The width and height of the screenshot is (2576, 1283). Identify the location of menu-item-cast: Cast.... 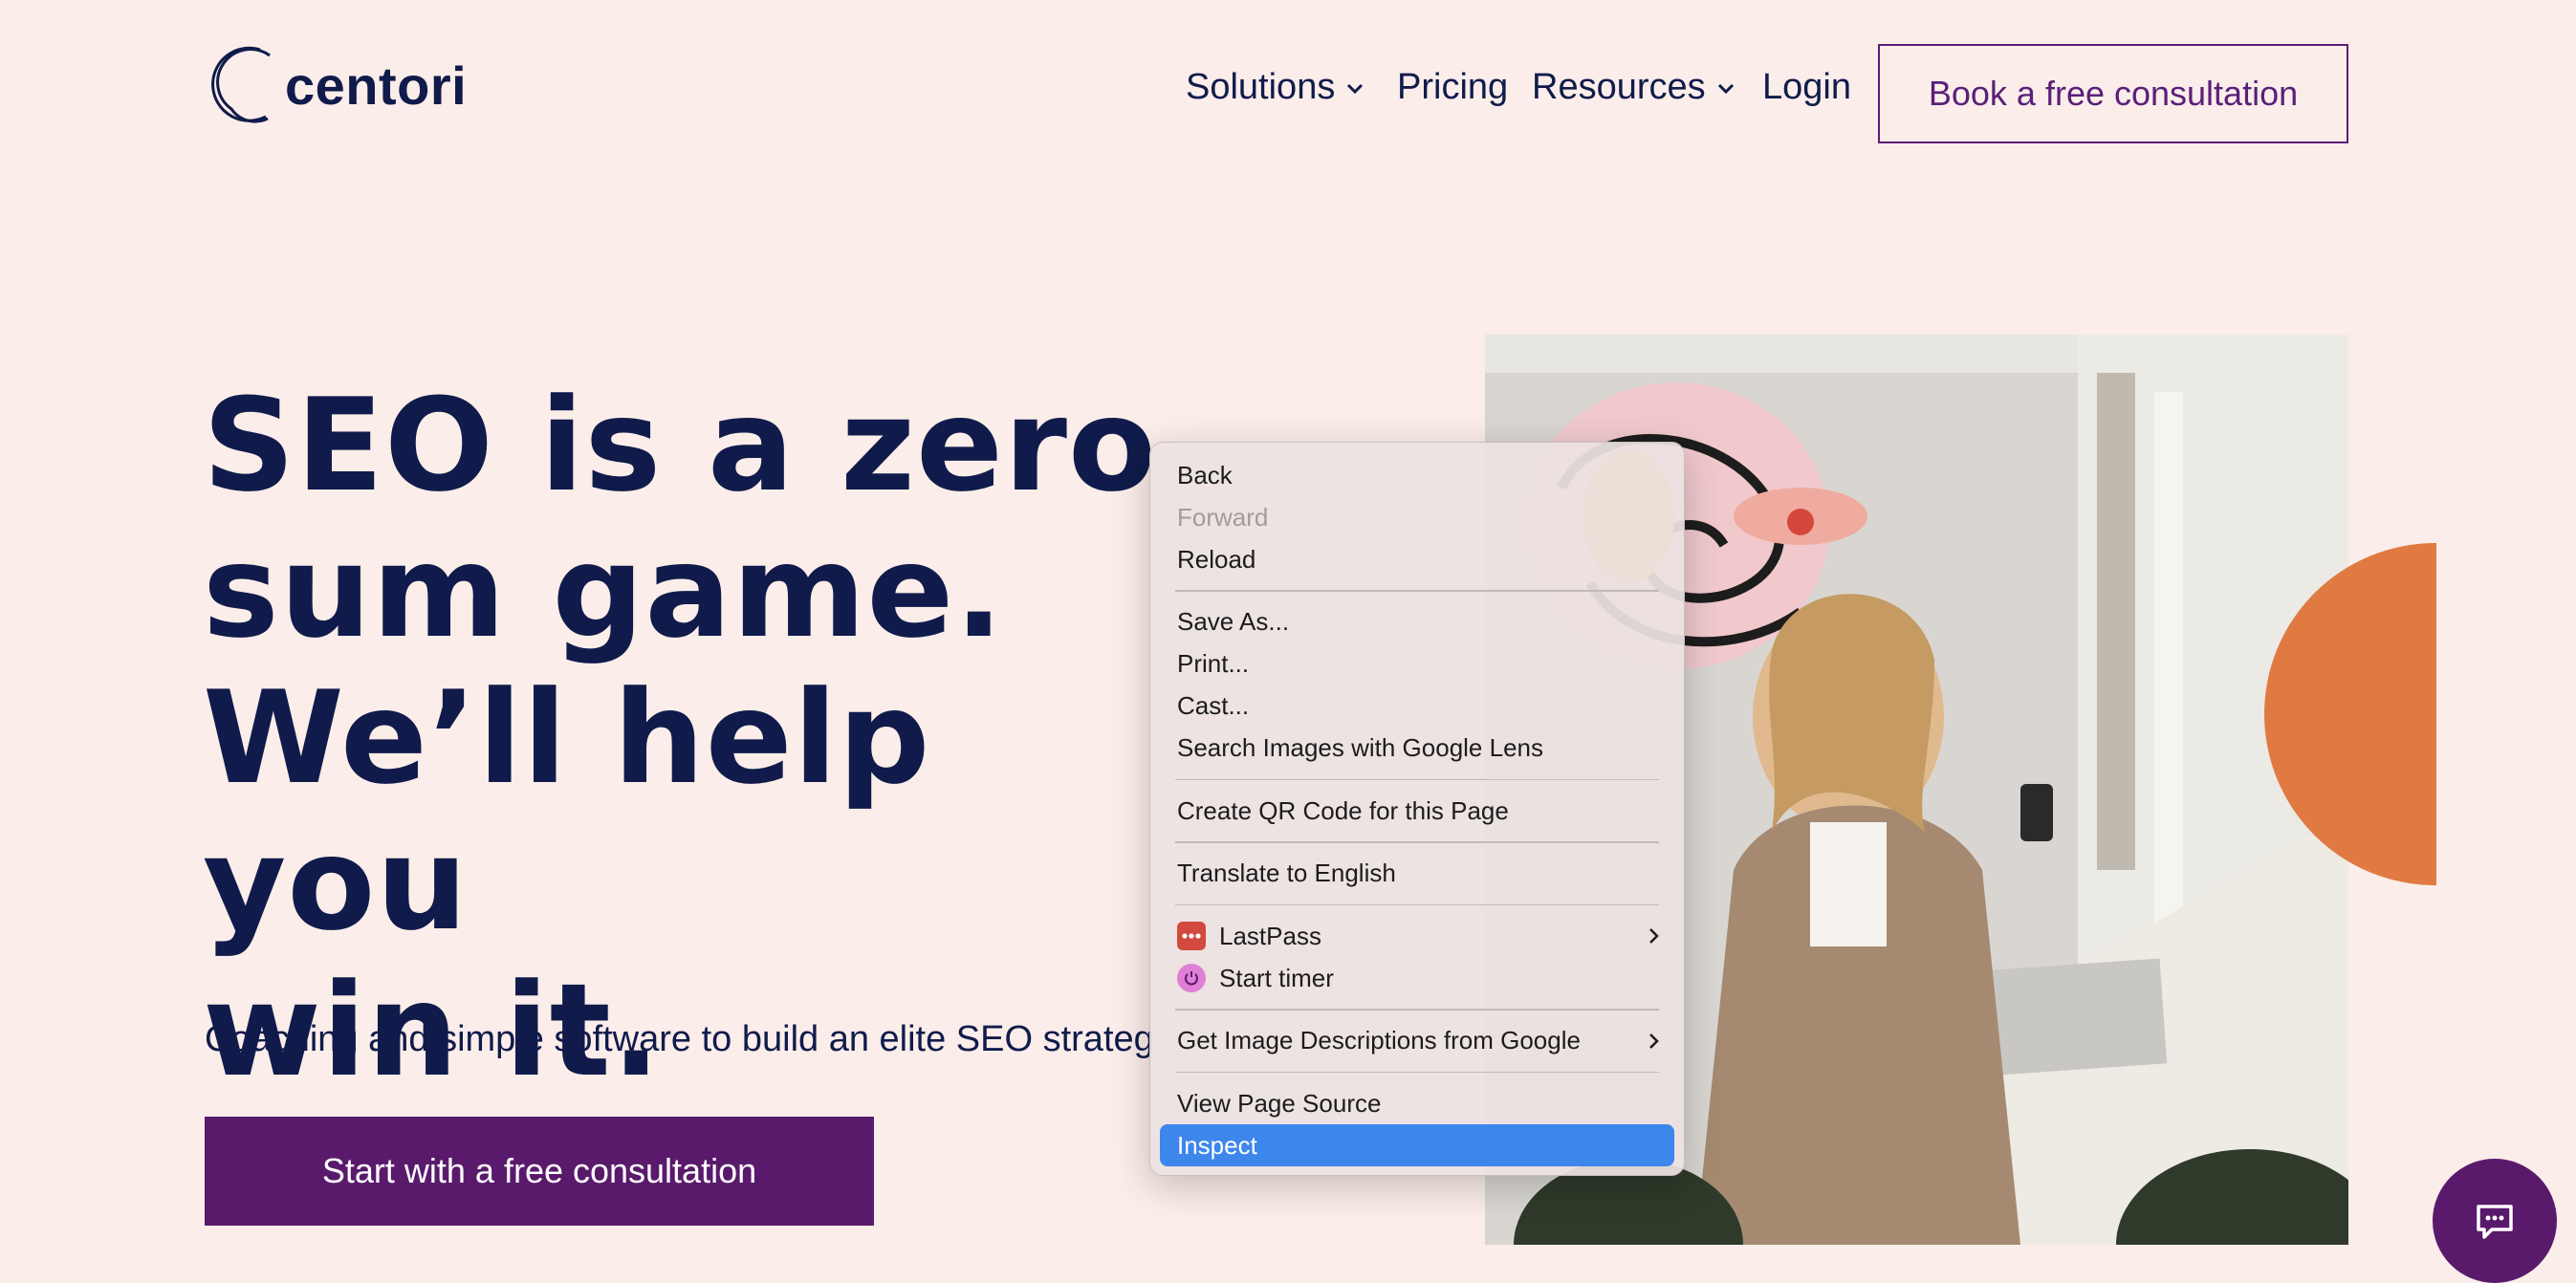
(1417, 706).